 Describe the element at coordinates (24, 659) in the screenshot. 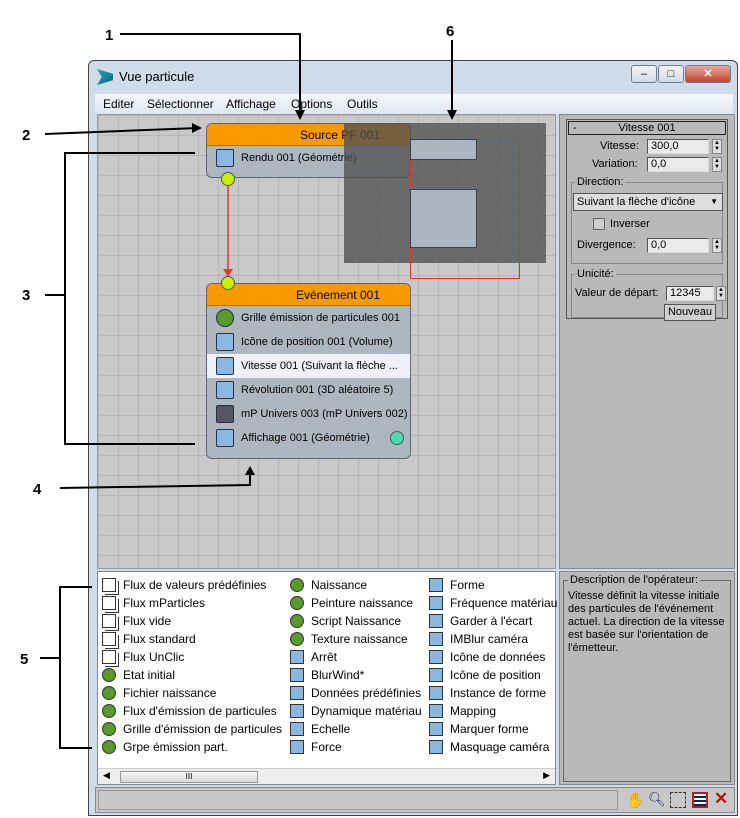

I see `callout-5: 5` at that location.